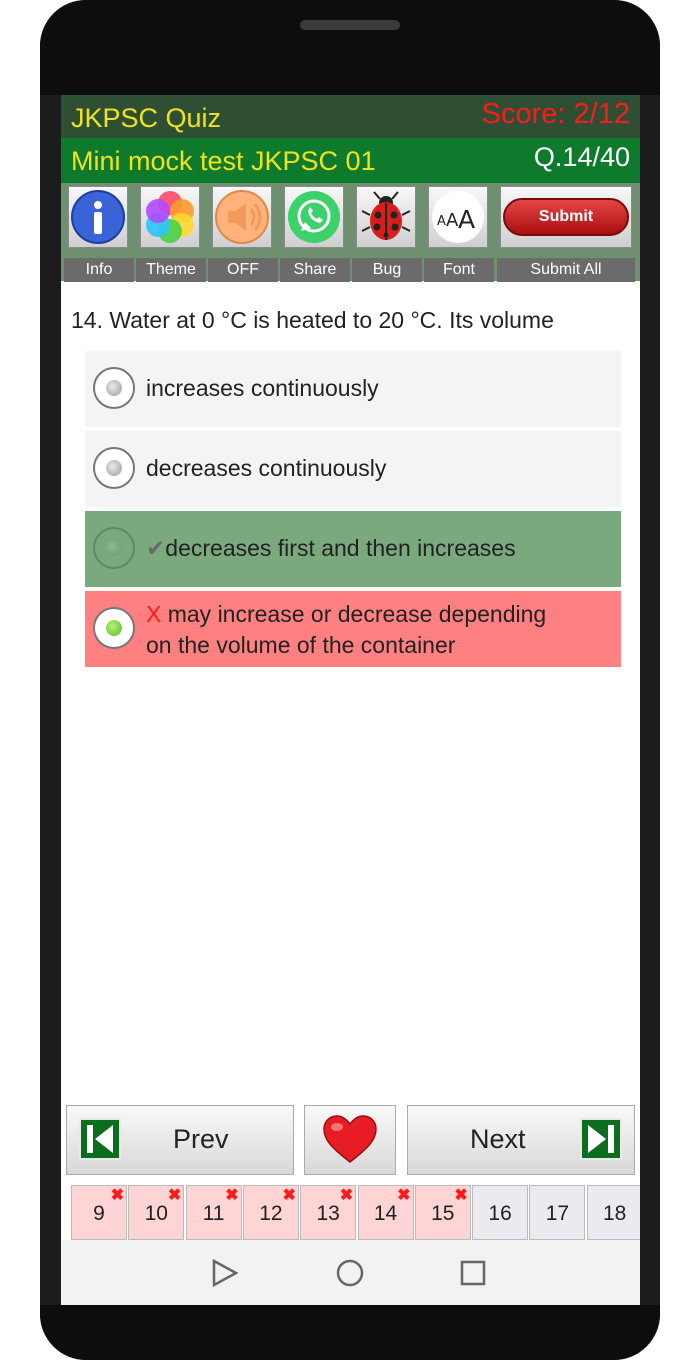 The height and width of the screenshot is (1368, 700). Describe the element at coordinates (498, 1139) in the screenshot. I see `next-label: Next` at that location.